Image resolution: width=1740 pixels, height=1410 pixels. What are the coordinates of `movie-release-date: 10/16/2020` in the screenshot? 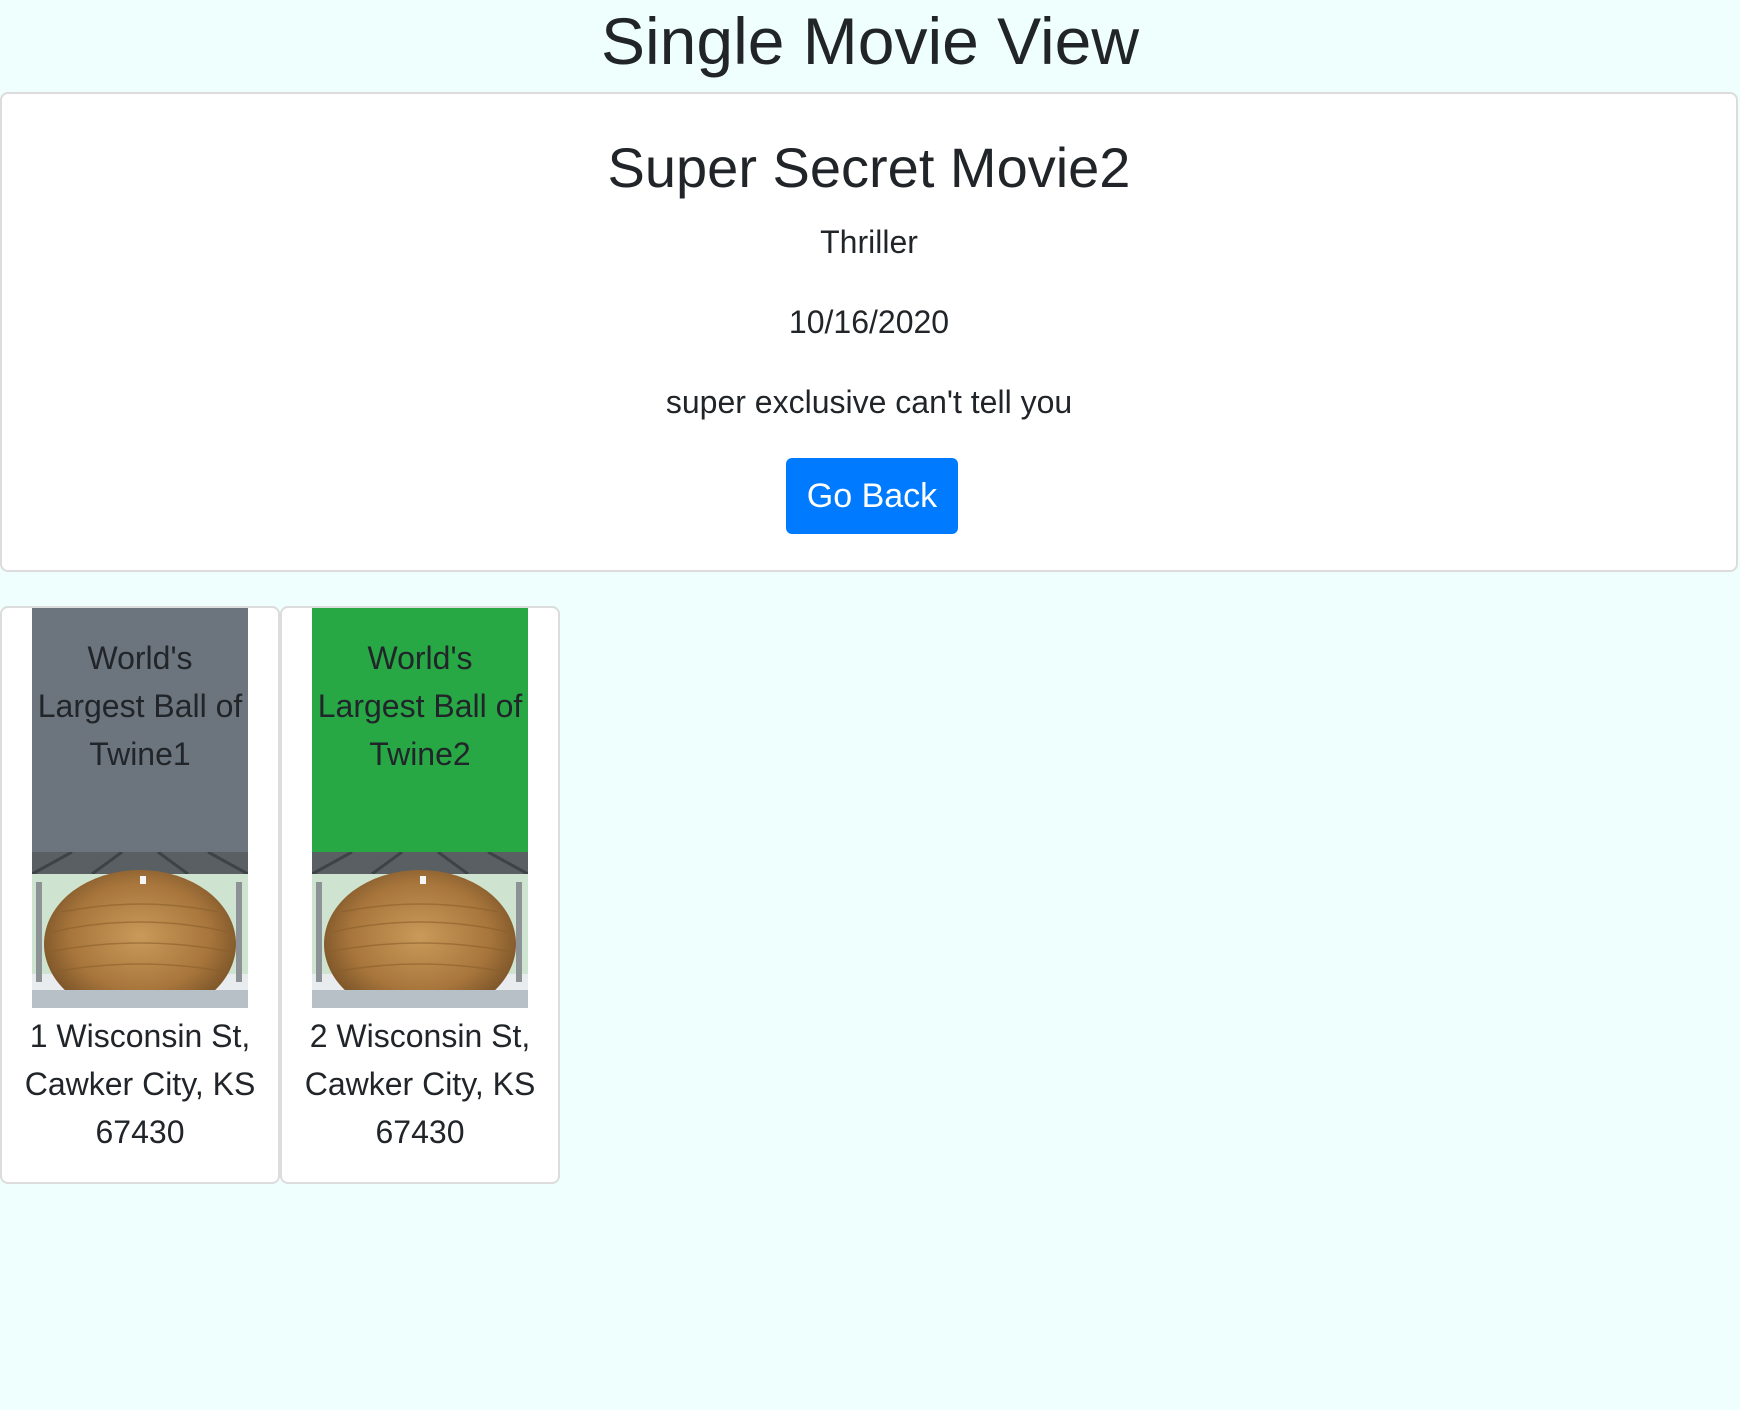 It's located at (869, 322).